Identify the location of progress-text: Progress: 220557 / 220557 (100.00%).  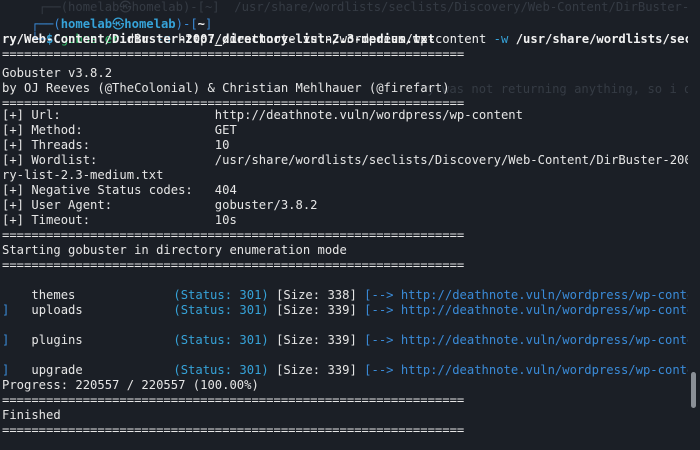
(130, 385).